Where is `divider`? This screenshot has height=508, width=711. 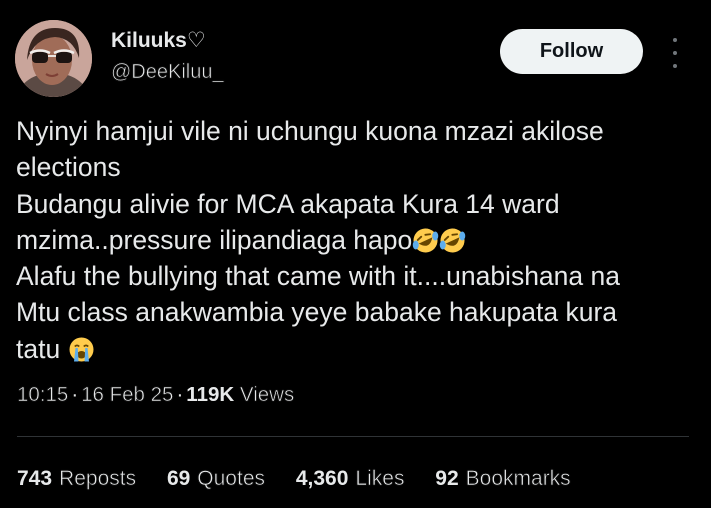
divider is located at coordinates (353, 436).